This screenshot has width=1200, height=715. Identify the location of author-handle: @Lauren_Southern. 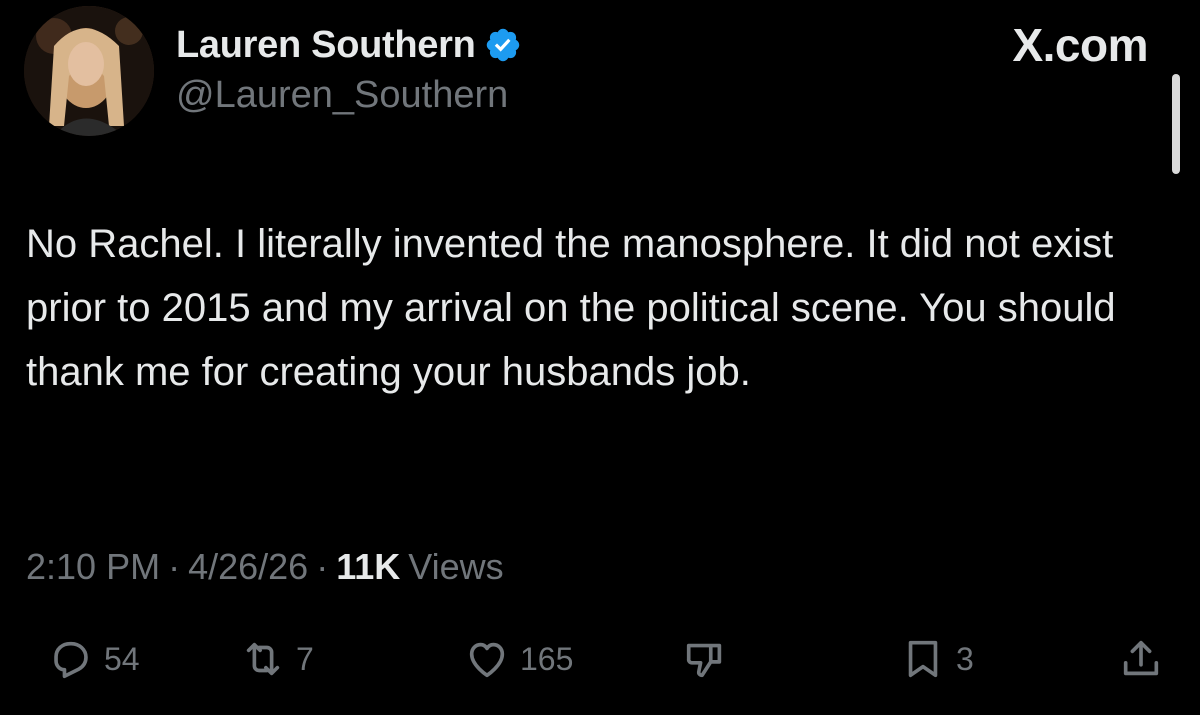
(342, 95).